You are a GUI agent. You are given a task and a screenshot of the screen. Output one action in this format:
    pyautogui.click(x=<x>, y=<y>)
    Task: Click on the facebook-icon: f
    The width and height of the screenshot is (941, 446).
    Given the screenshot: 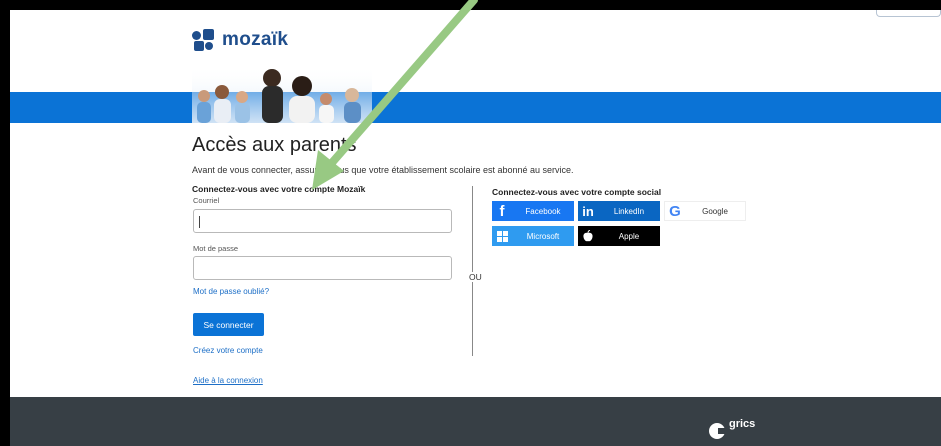 What is the action you would take?
    pyautogui.click(x=502, y=211)
    